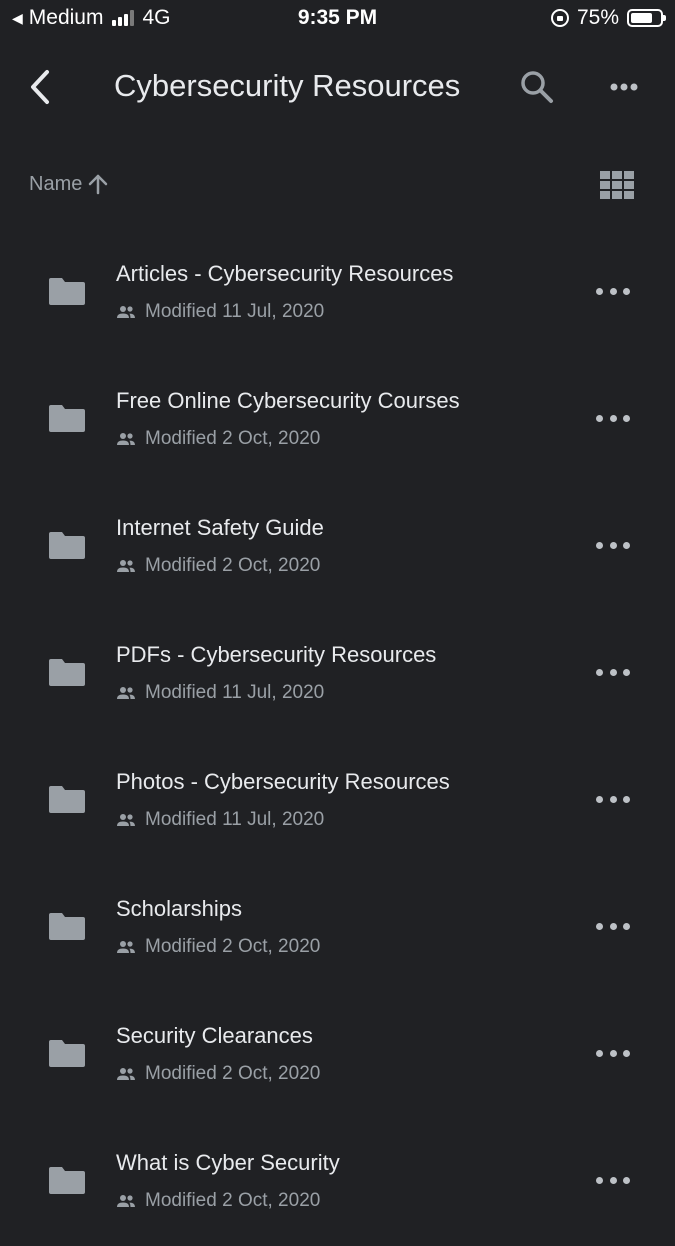 This screenshot has width=675, height=1246. I want to click on sort-label: Name, so click(56, 183).